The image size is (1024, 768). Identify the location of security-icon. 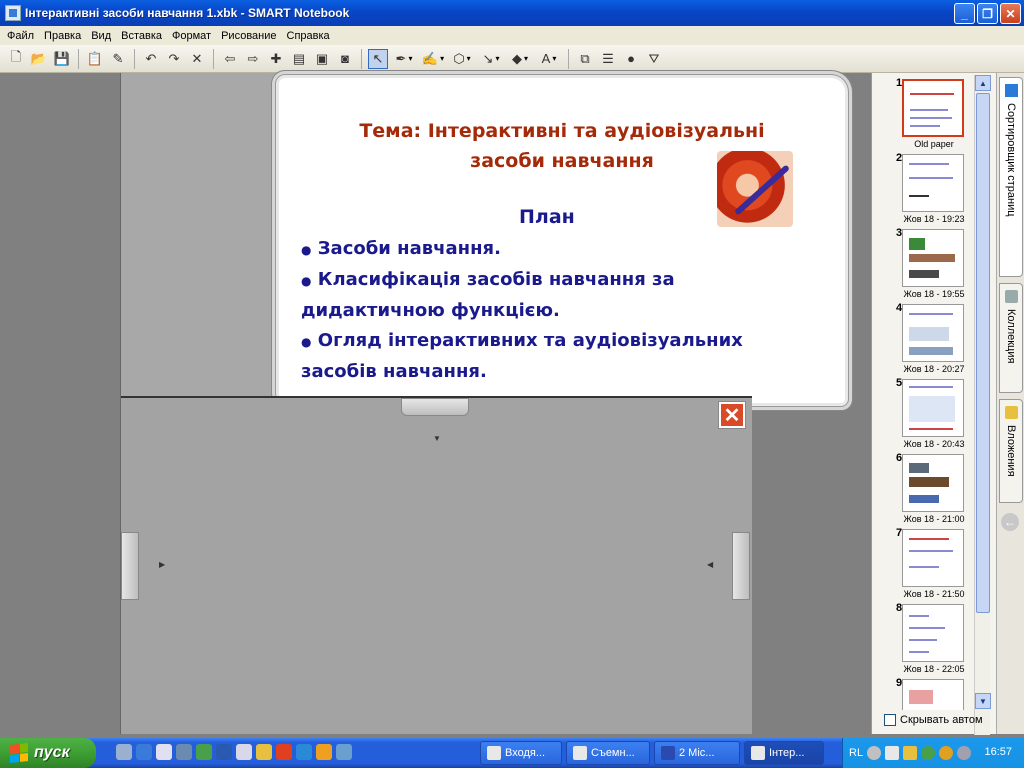
(946, 753).